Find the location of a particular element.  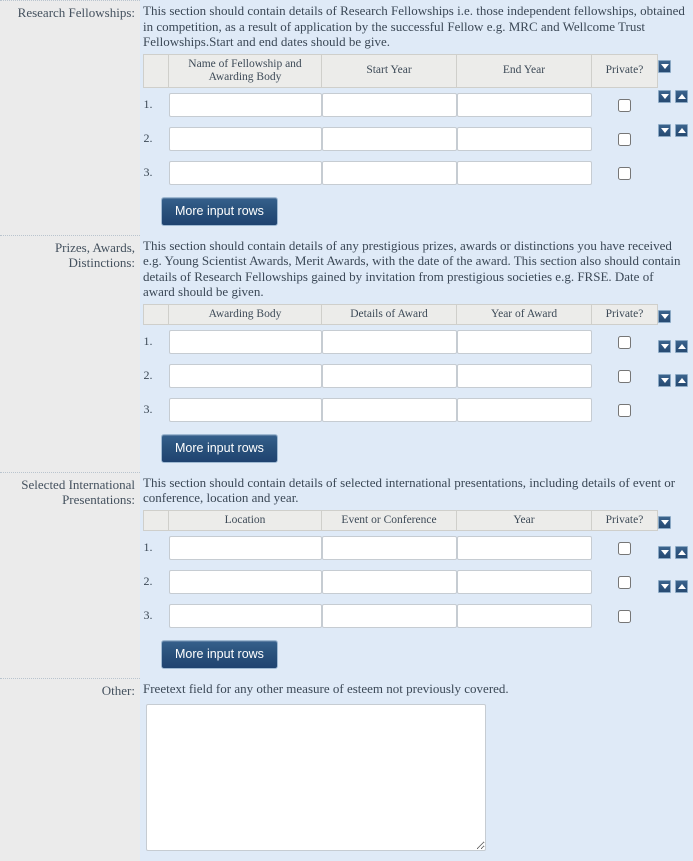

table-row: 2. is located at coordinates (401, 139).